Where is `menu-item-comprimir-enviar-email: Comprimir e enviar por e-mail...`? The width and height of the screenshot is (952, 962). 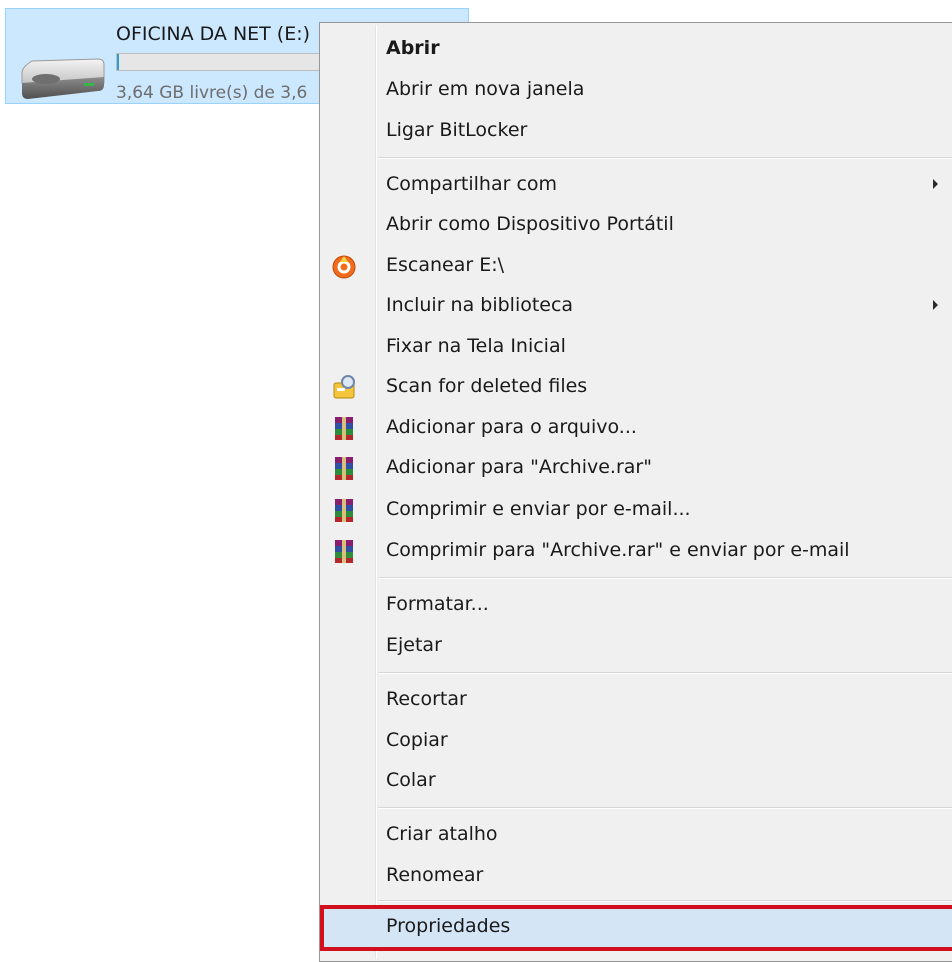
menu-item-comprimir-enviar-email: Comprimir e enviar por e-mail... is located at coordinates (637, 510).